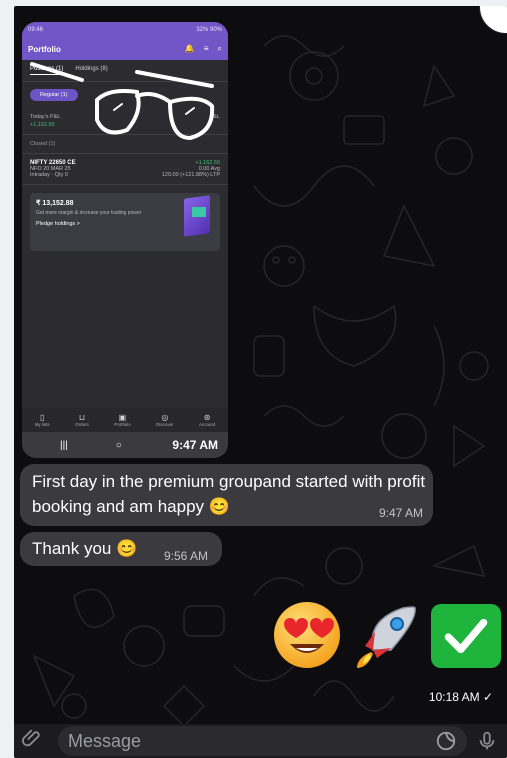 The width and height of the screenshot is (507, 758). Describe the element at coordinates (209, 30) in the screenshot. I see `status-right: 32% 90%` at that location.